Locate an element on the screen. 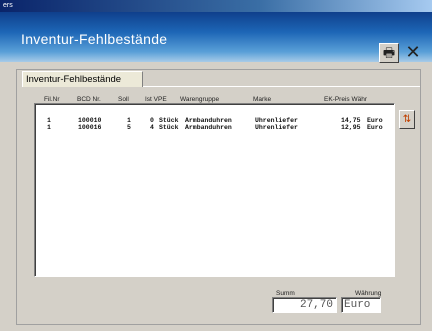 The width and height of the screenshot is (432, 331). sort-icon: ⇅ is located at coordinates (407, 119).